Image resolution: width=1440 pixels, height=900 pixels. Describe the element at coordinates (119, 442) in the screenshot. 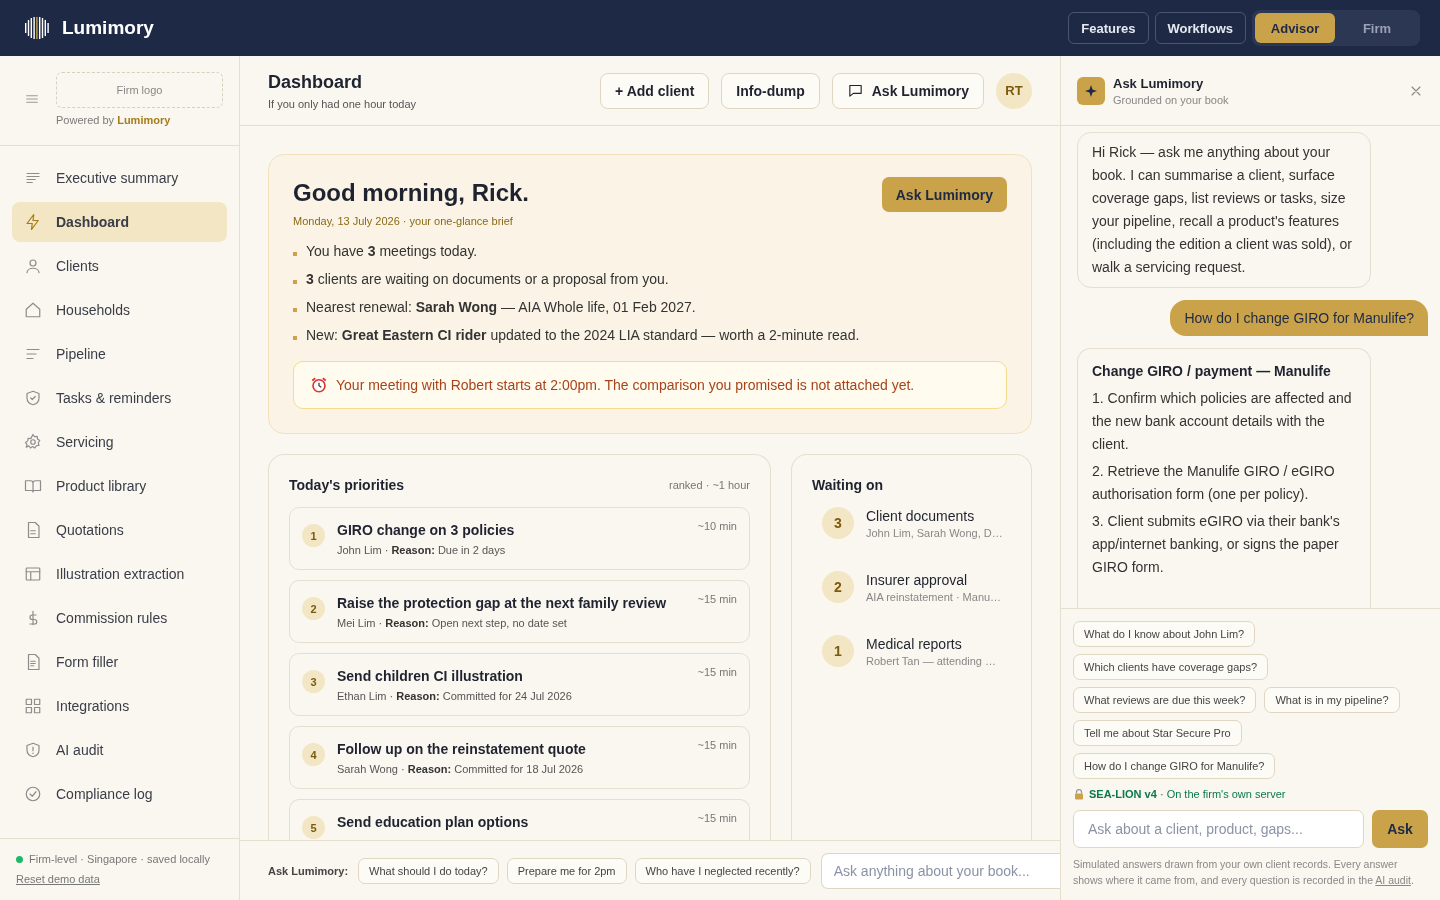

I see `sidebar-item: Servicing` at that location.